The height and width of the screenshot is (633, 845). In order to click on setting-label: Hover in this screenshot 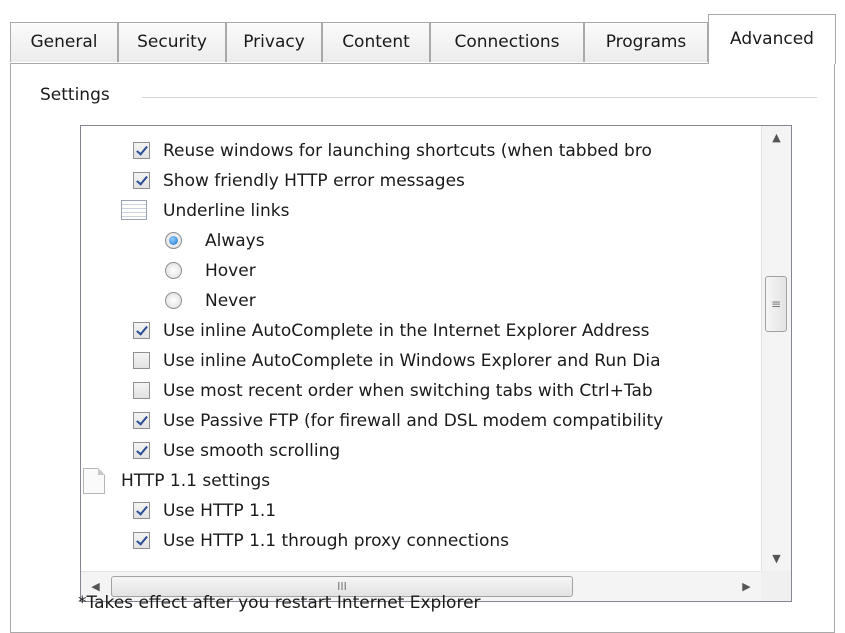, I will do `click(230, 271)`.